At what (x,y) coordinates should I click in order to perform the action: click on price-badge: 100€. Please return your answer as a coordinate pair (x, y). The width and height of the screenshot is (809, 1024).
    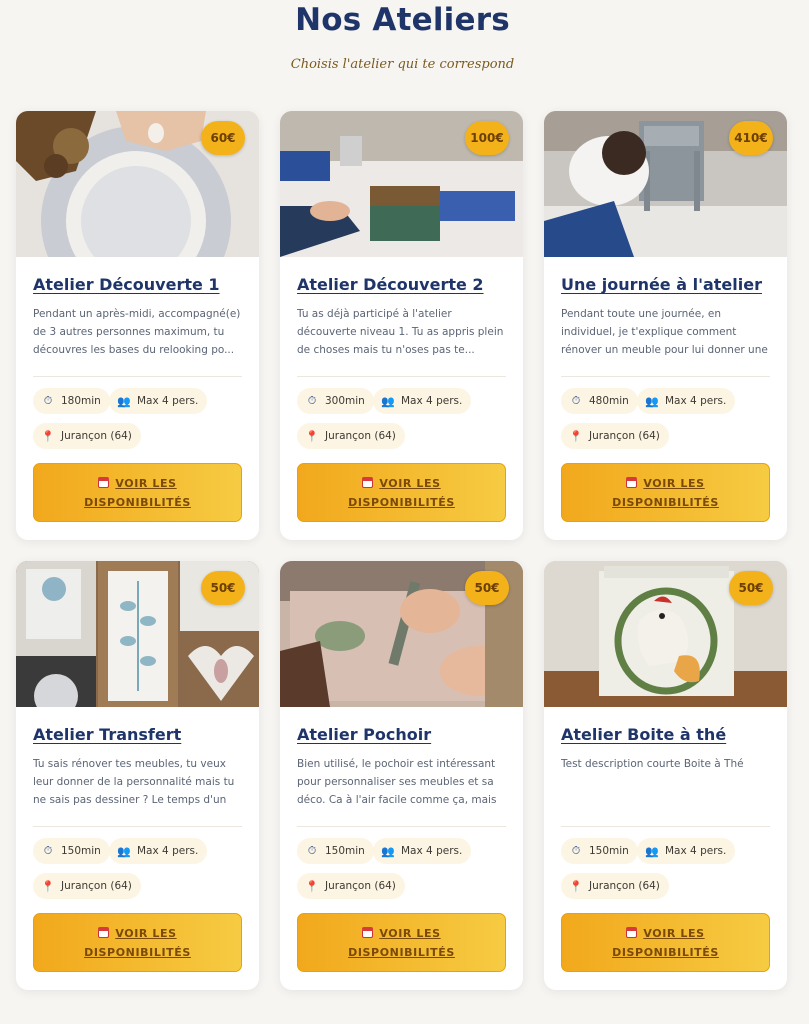
    Looking at the image, I should click on (487, 138).